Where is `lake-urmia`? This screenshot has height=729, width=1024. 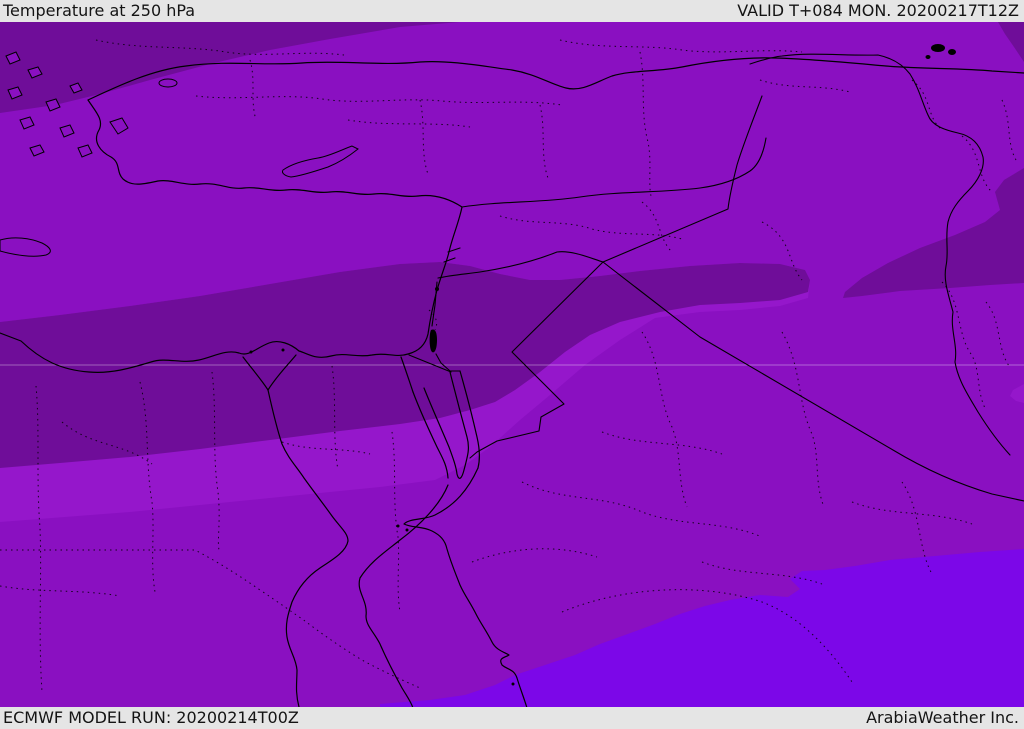
lake-urmia is located at coordinates (952, 52).